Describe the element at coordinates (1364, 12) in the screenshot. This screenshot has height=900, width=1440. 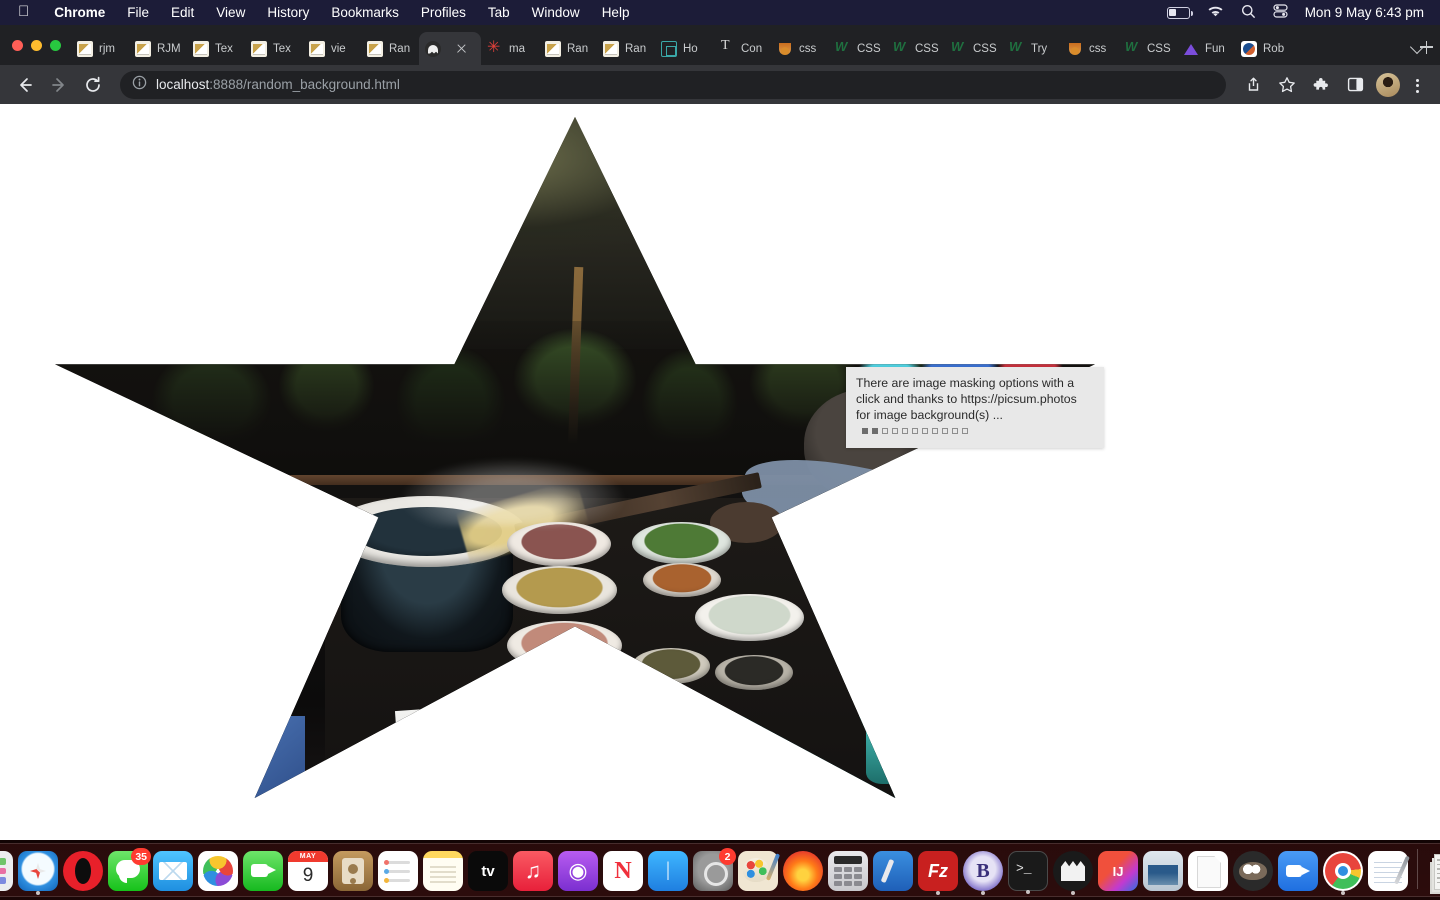
I see `menu-bar-clock: Mon 9 May 6:43 pm` at that location.